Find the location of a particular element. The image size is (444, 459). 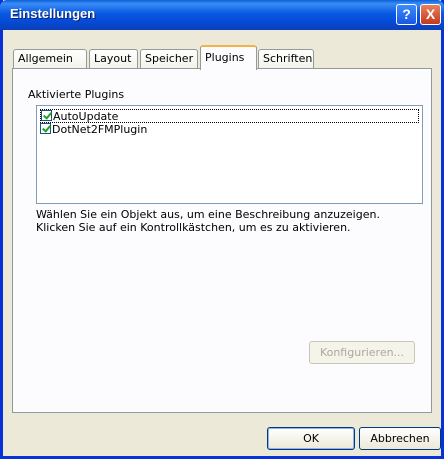

plugin-label: AutoUpdate is located at coordinates (86, 116).